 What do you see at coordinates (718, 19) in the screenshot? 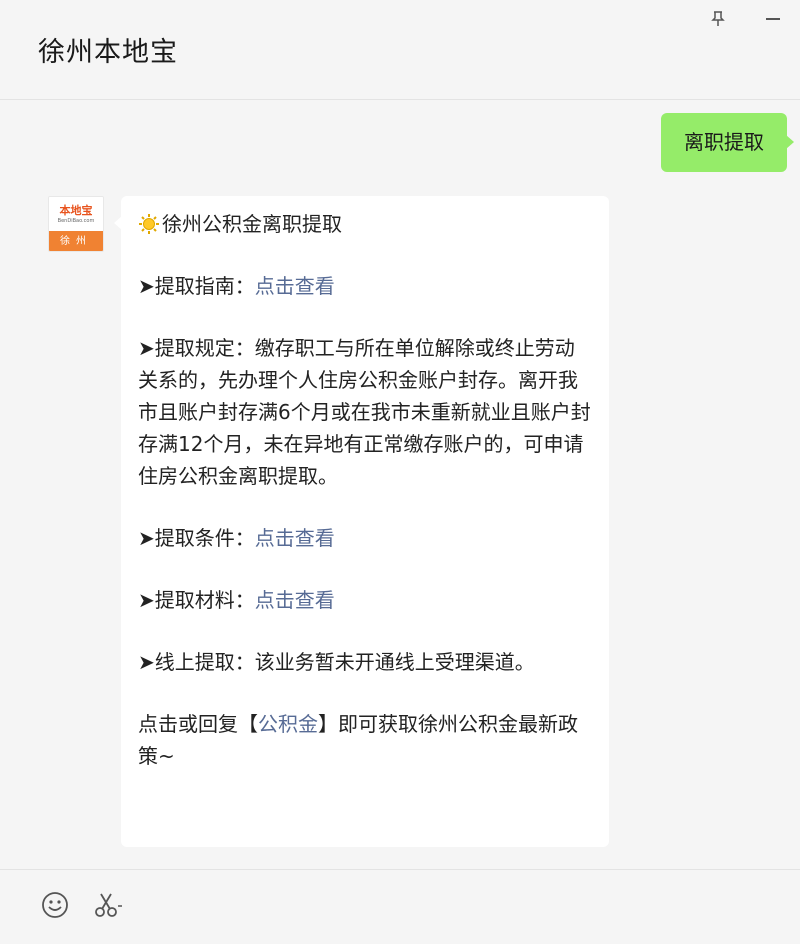
I see `pin-icon` at bounding box center [718, 19].